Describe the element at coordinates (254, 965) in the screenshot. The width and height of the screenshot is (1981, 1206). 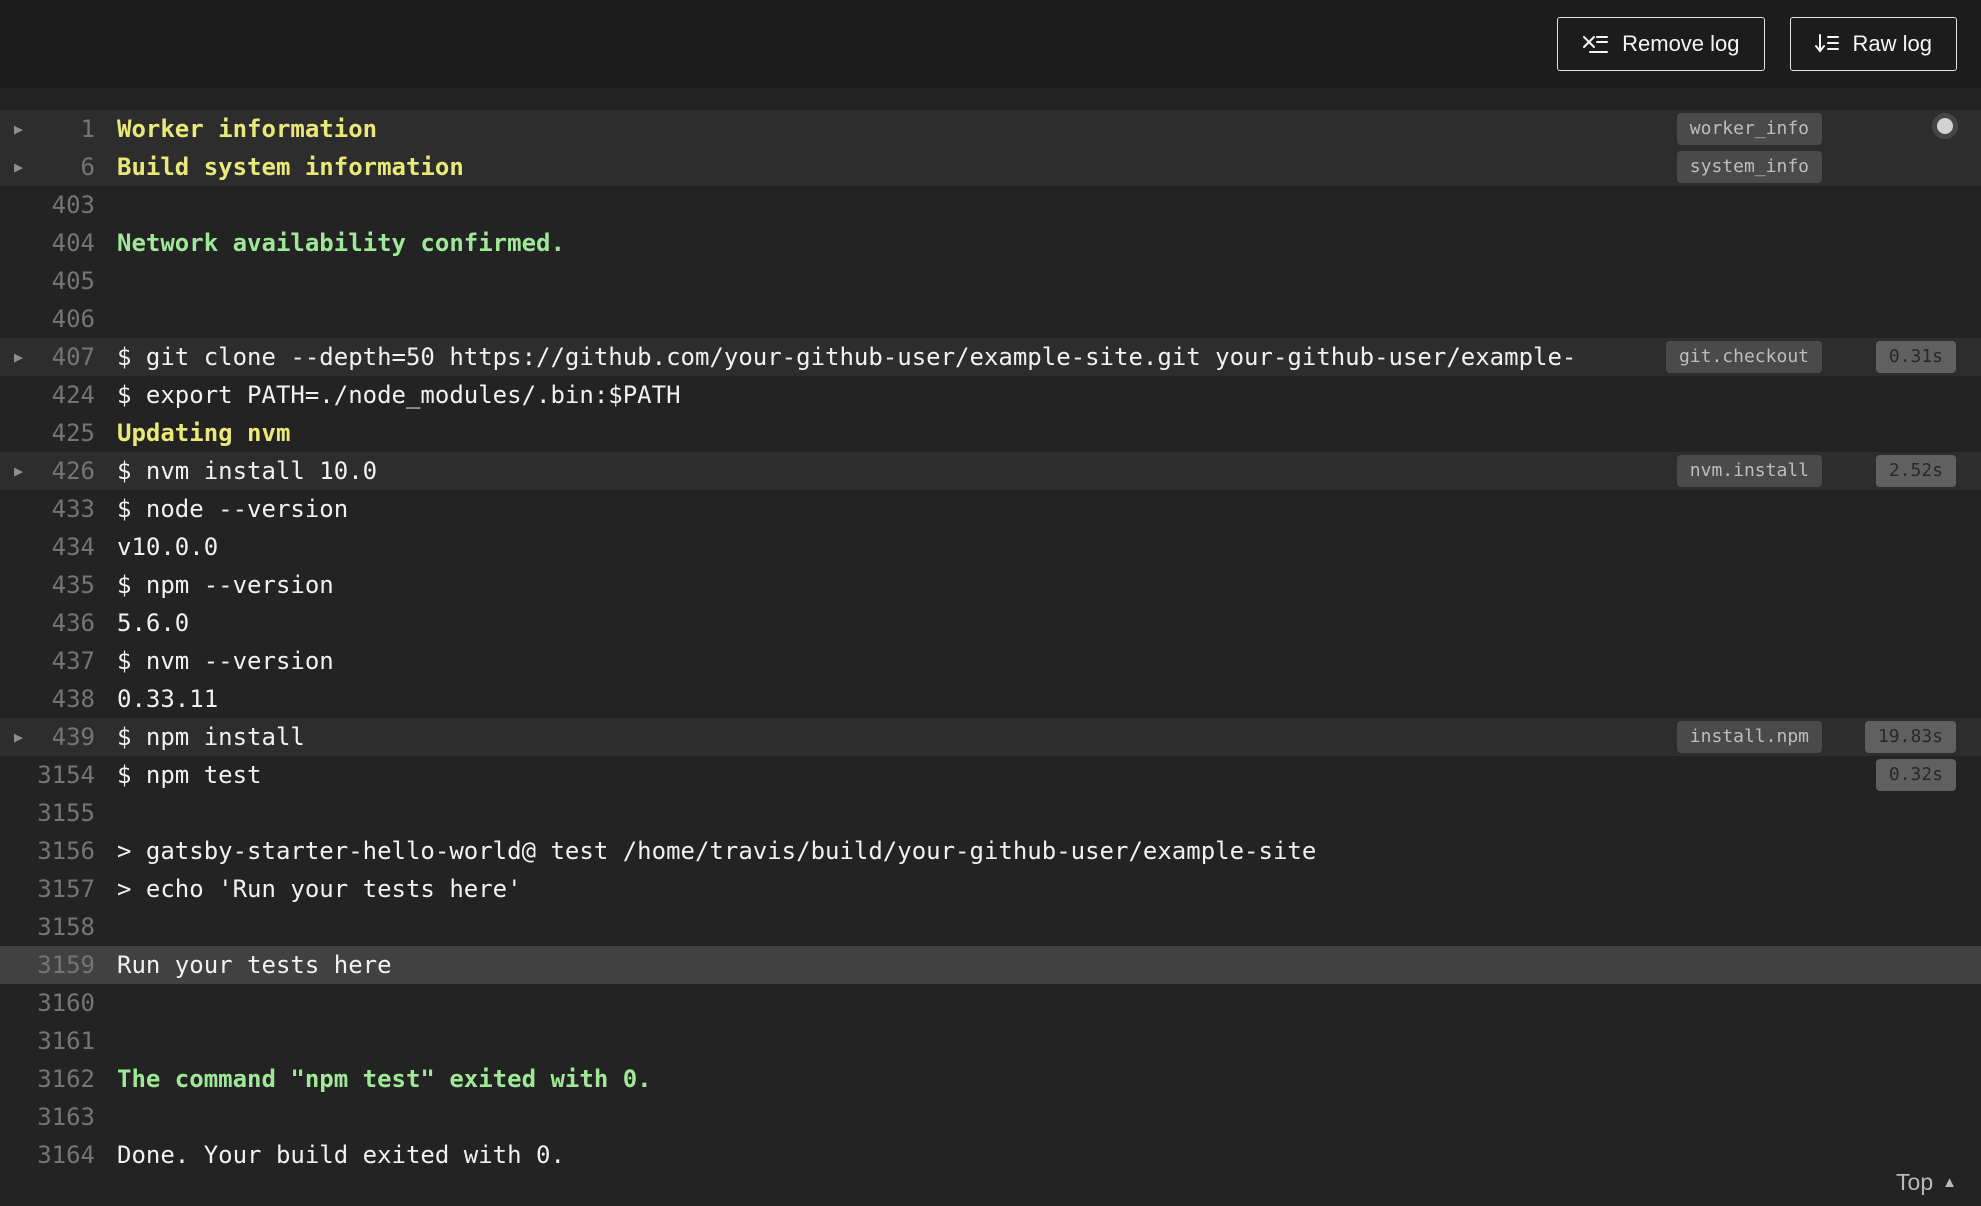
I see `line-text: Run your tests here` at that location.